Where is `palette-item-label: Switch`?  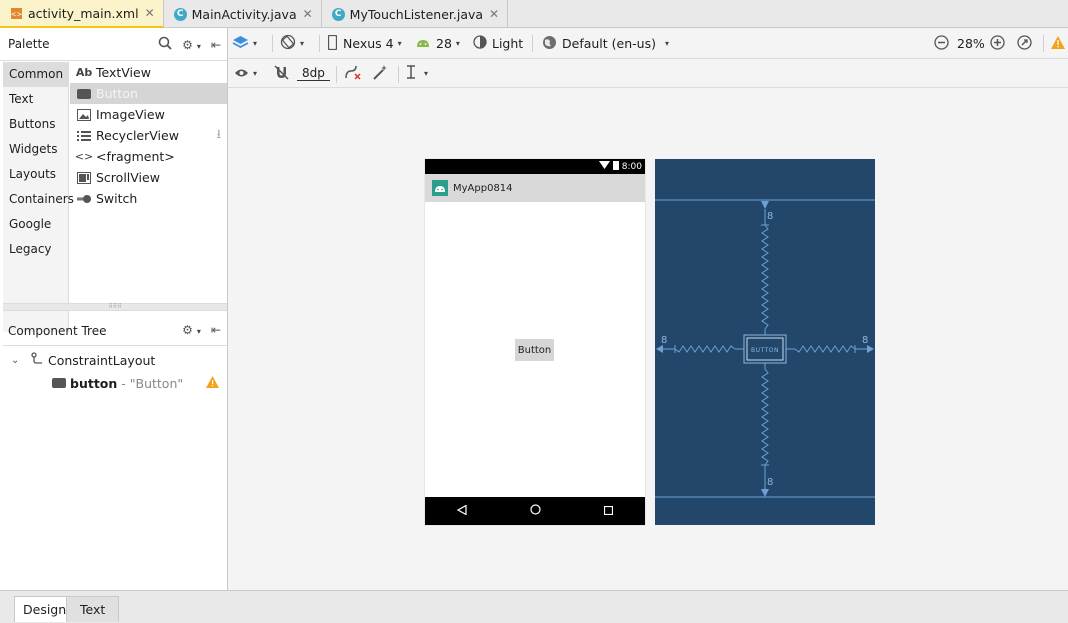 palette-item-label: Switch is located at coordinates (117, 198).